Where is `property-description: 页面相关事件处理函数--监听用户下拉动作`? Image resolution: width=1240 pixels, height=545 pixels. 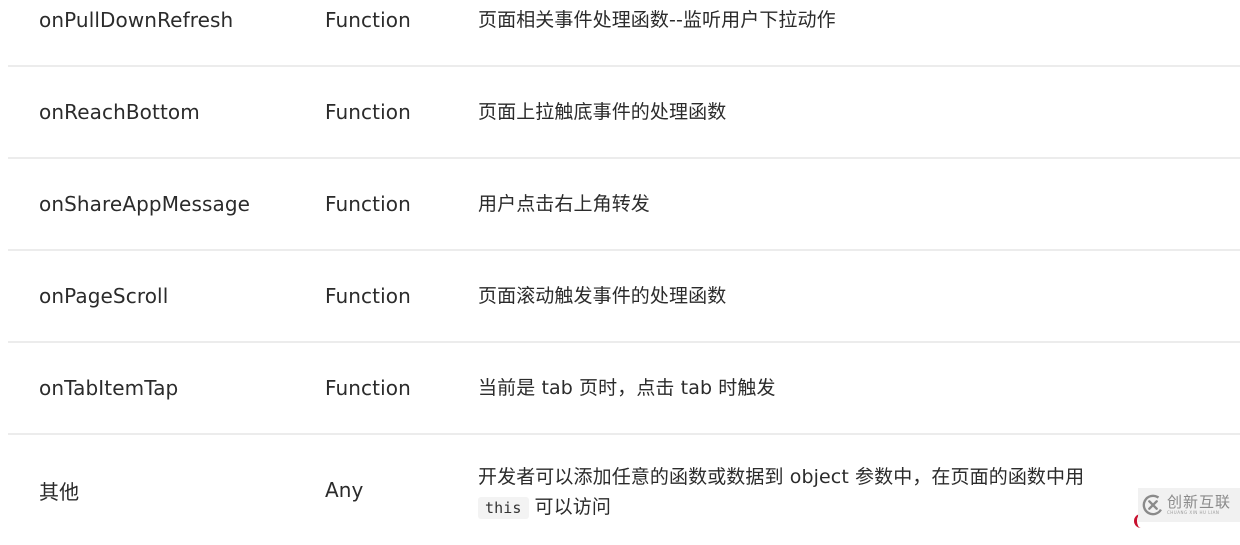 property-description: 页面相关事件处理函数--监听用户下拉动作 is located at coordinates (657, 20).